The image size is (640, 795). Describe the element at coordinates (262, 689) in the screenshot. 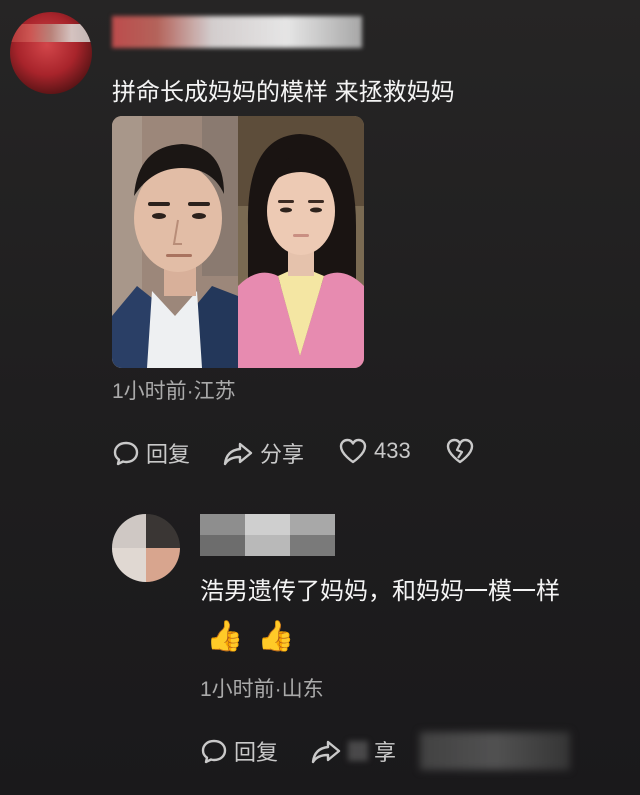

I see `reply-meta: 1小时前·山东` at that location.